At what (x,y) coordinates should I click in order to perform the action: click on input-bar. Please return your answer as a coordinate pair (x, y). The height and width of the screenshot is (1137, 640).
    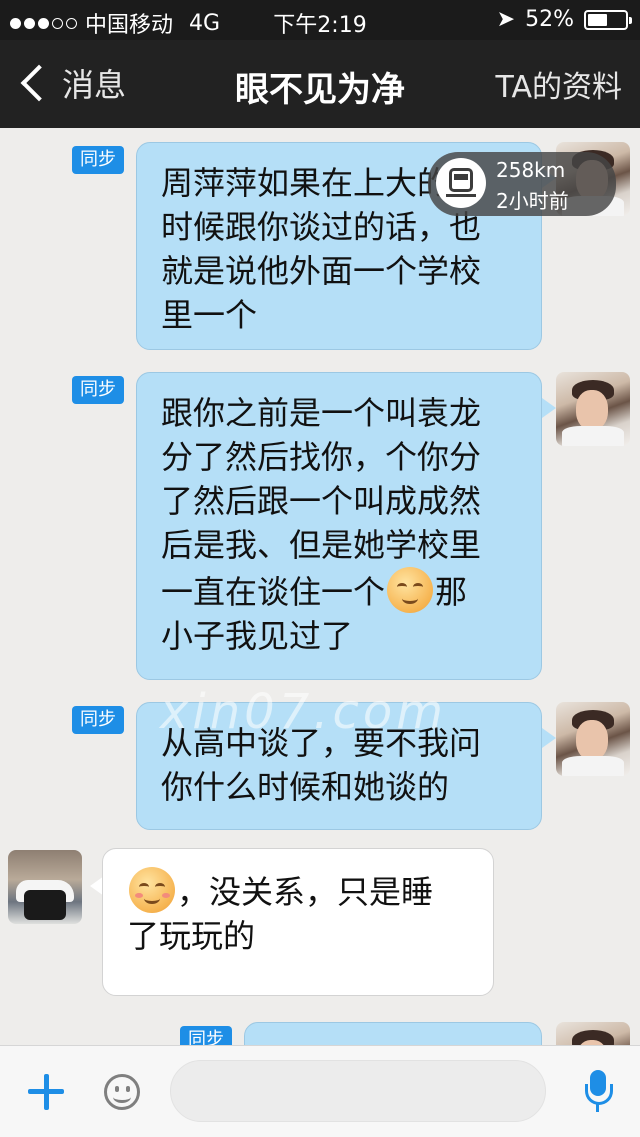
    Looking at the image, I should click on (320, 1091).